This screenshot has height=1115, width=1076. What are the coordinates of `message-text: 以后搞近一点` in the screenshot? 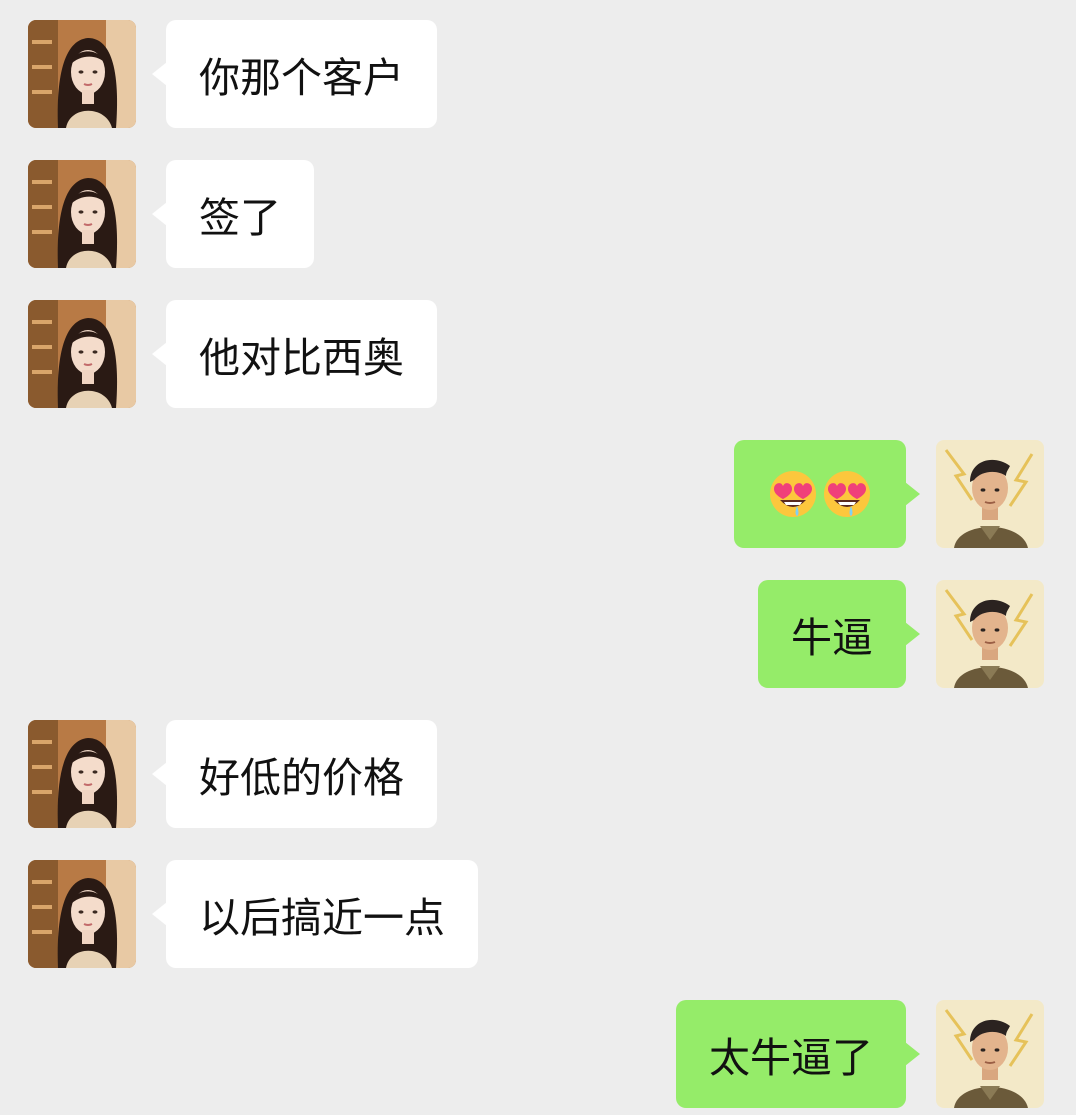 It's located at (322, 918).